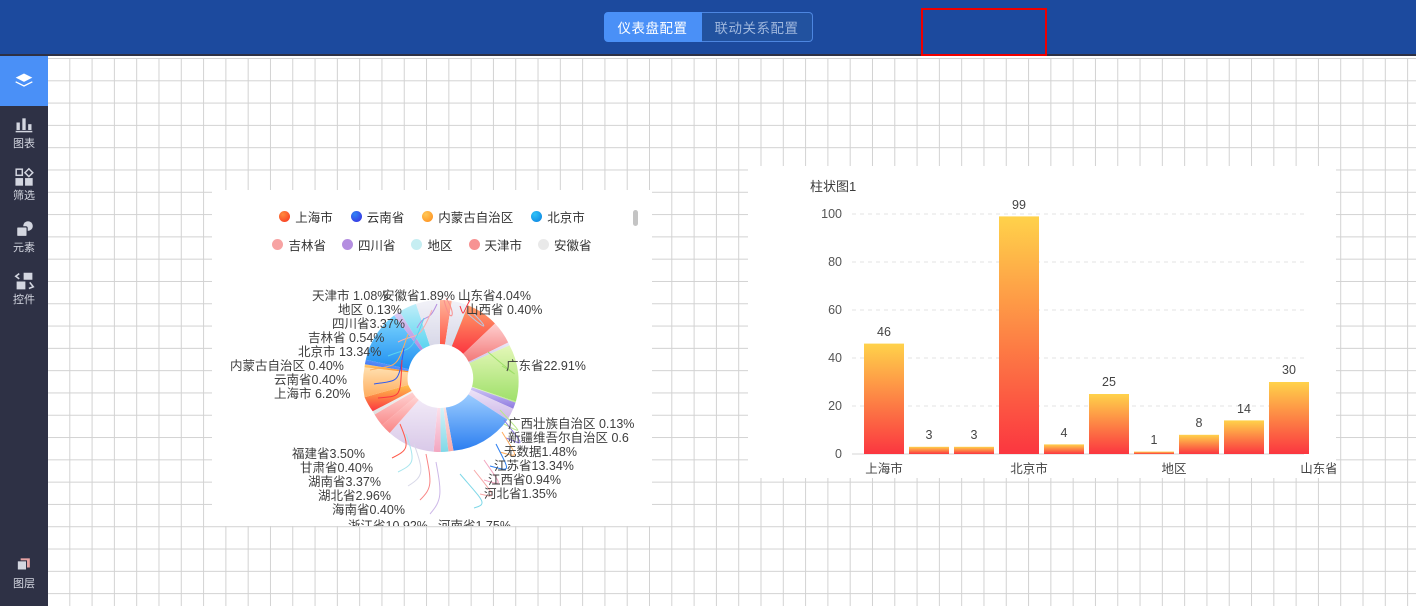 The image size is (1416, 606). I want to click on bar-value-labels: 46 3 3 99 4 25 1 8 14 30, so click(1086, 322).